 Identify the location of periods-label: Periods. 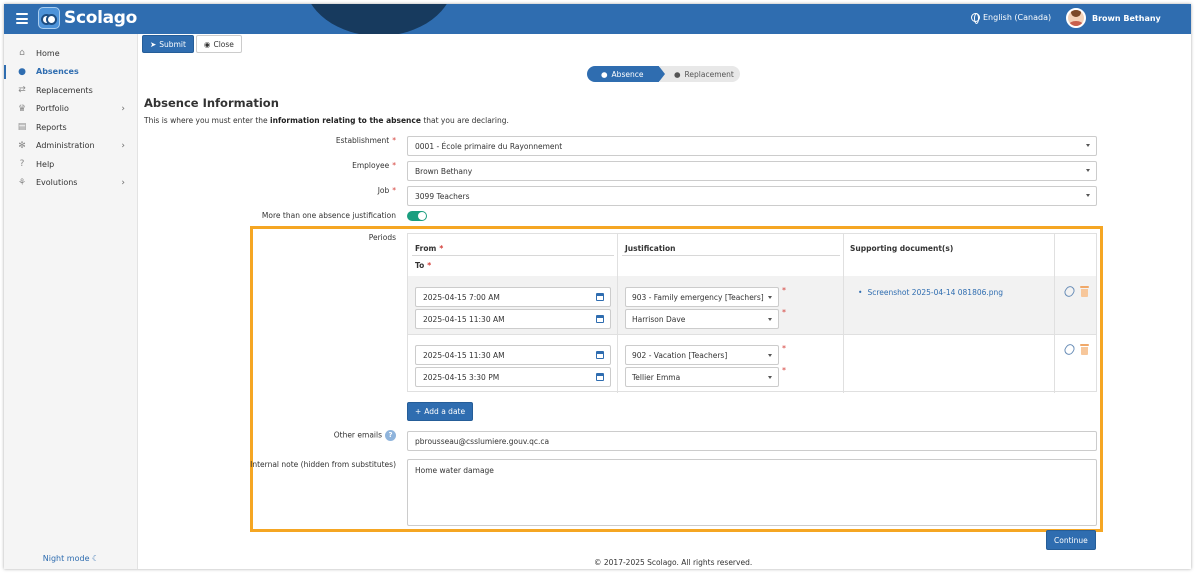
(382, 237).